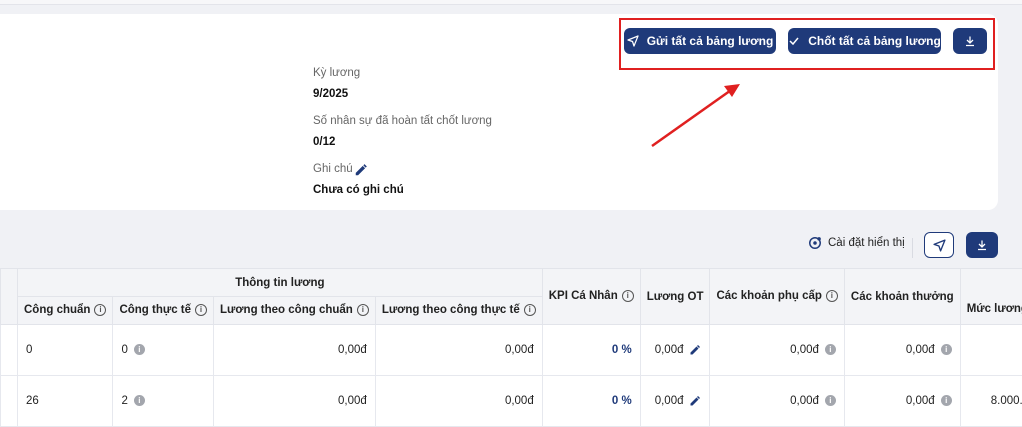 Image resolution: width=1022 pixels, height=427 pixels. I want to click on standard-days-header: Công chuẩni, so click(65, 311).